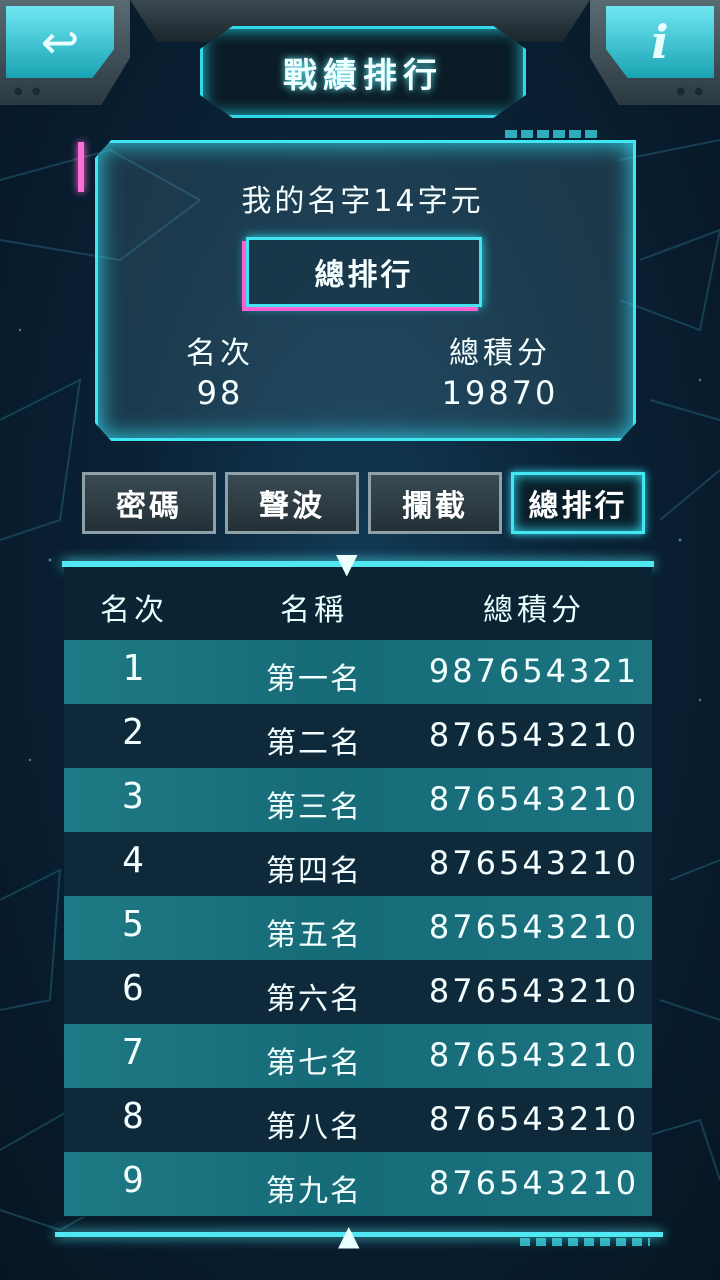 The width and height of the screenshot is (720, 1280). I want to click on table-row: 7 第七名 876543210, so click(358, 1056).